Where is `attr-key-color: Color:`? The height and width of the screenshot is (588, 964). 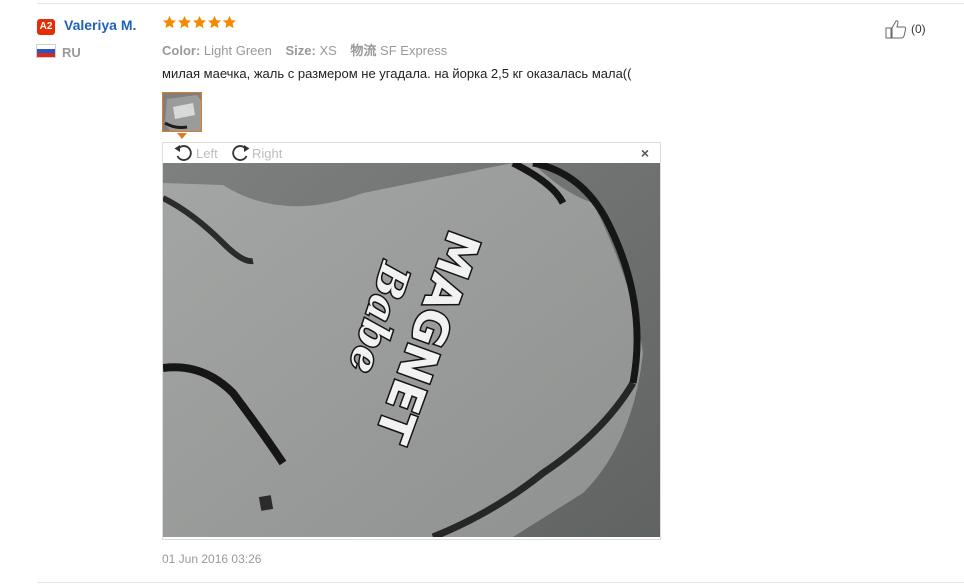 attr-key-color: Color: is located at coordinates (181, 50).